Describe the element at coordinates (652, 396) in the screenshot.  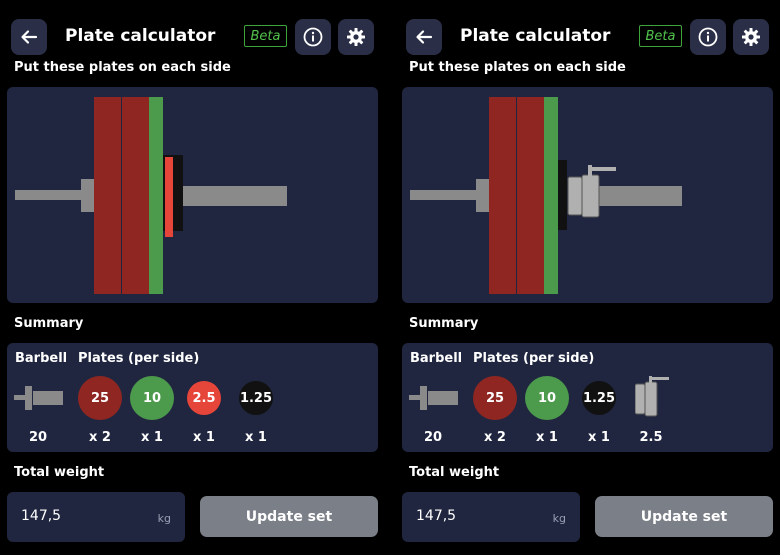
I see `collar-icon` at that location.